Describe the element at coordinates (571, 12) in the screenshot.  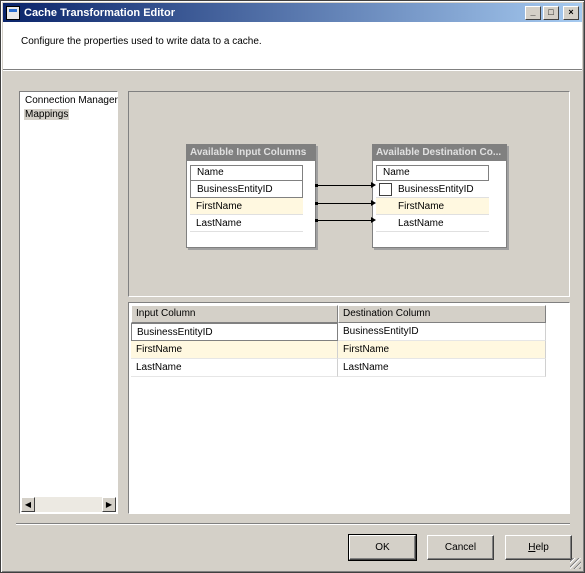
I see `close-button: ×` at that location.